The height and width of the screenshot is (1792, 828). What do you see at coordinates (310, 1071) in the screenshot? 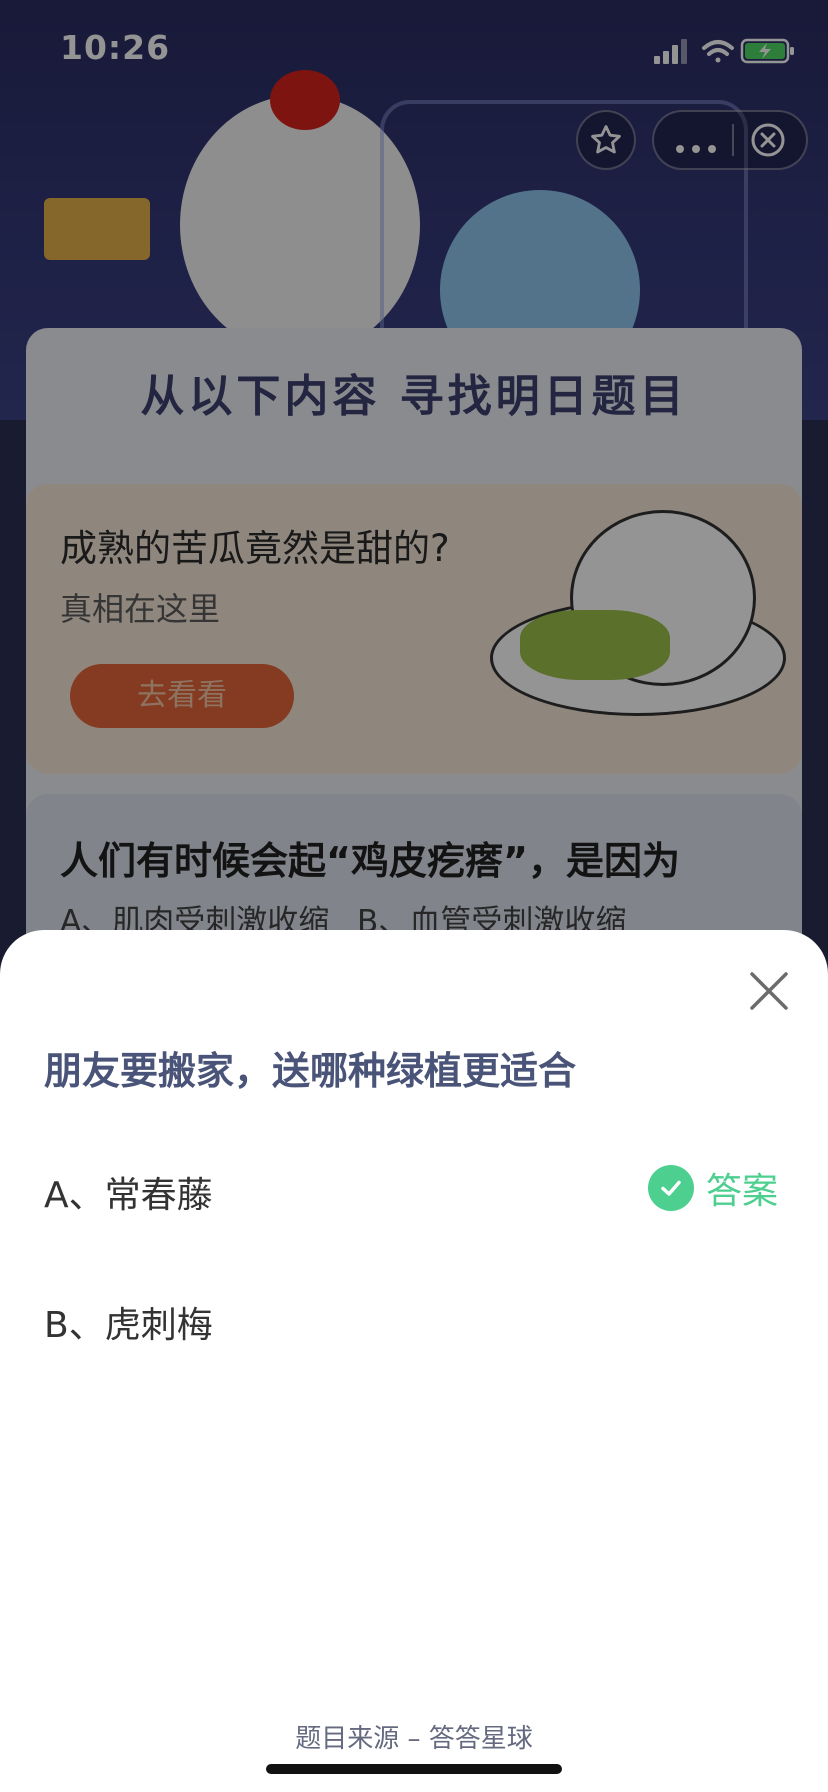
I see `sheet-question: 朋友要搬家，送哪种绿植更适合` at bounding box center [310, 1071].